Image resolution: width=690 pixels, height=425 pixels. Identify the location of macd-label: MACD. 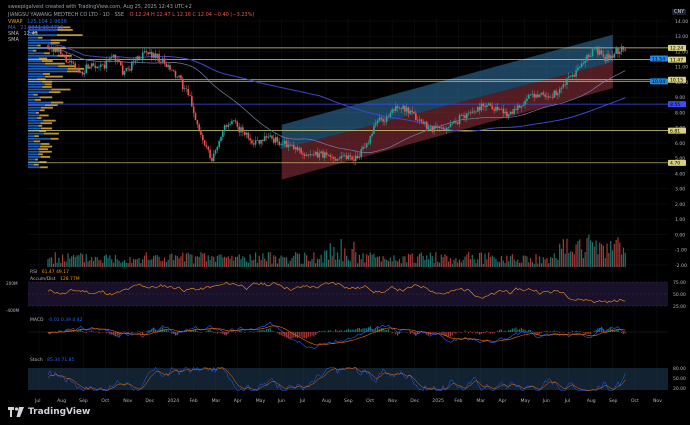
(37, 320).